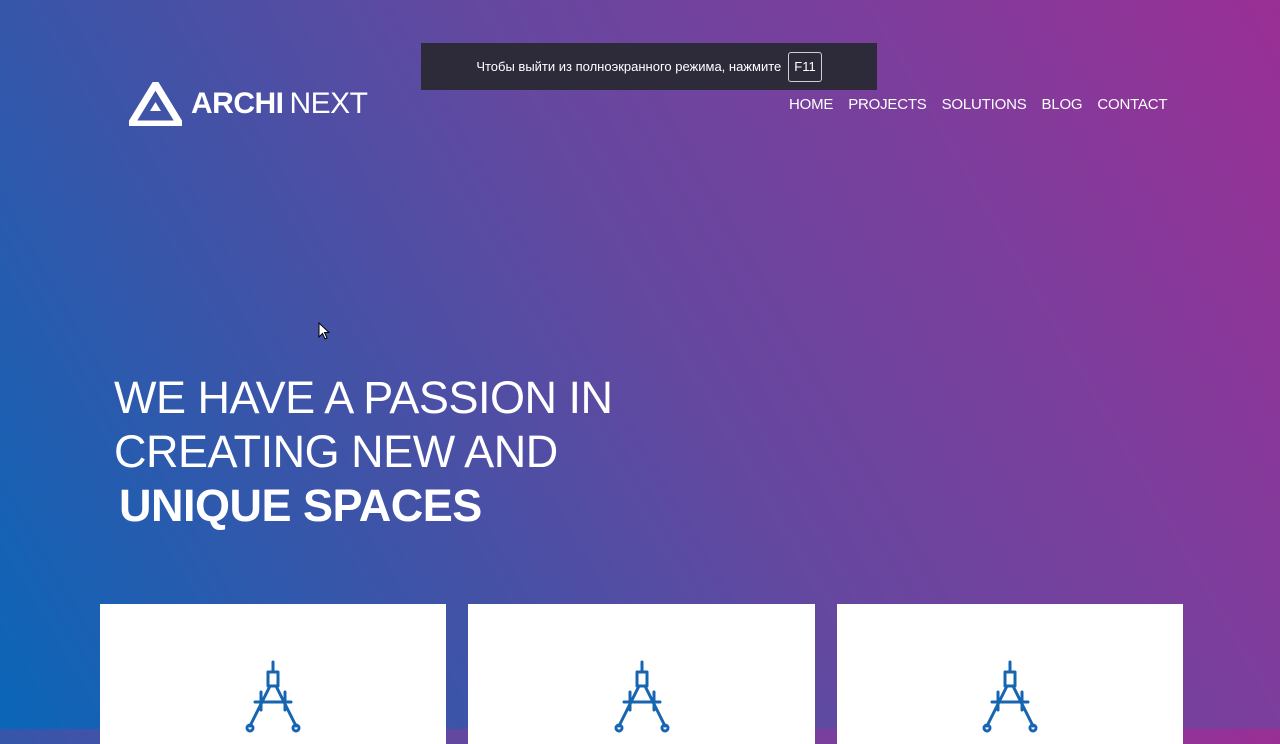 This screenshot has height=744, width=1280. What do you see at coordinates (1132, 105) in the screenshot?
I see `nav-item-contact: CONTACT` at bounding box center [1132, 105].